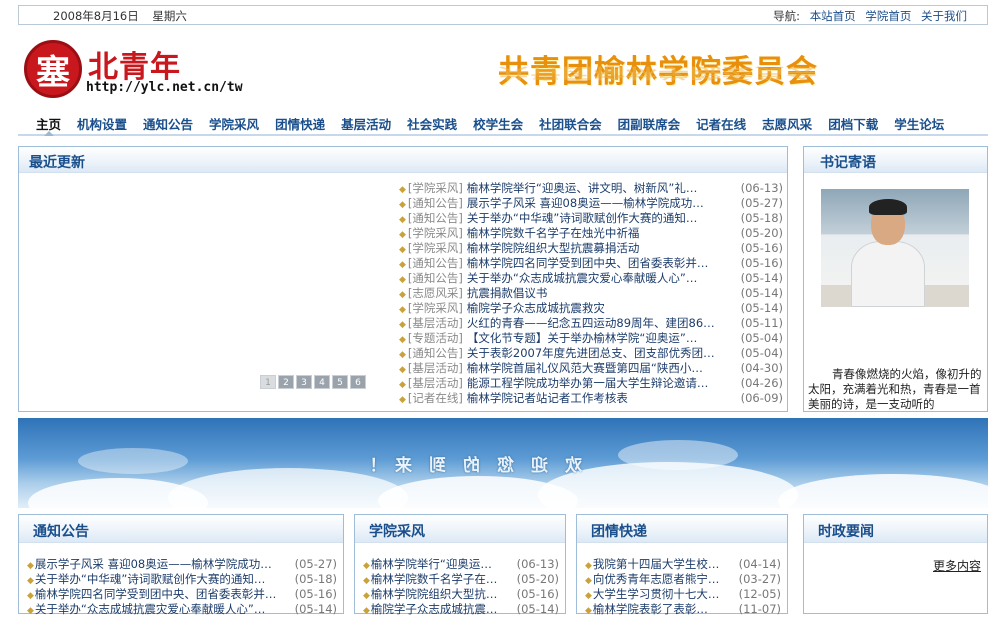 The height and width of the screenshot is (619, 1006). What do you see at coordinates (340, 382) in the screenshot?
I see `slide-page-button: 5` at bounding box center [340, 382].